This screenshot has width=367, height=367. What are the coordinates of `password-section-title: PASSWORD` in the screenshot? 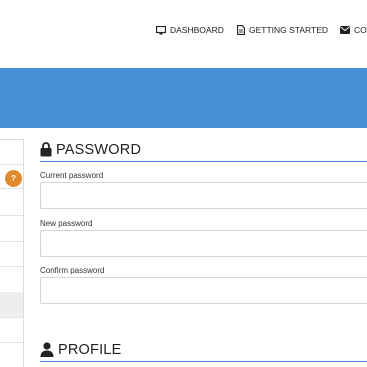 It's located at (99, 149).